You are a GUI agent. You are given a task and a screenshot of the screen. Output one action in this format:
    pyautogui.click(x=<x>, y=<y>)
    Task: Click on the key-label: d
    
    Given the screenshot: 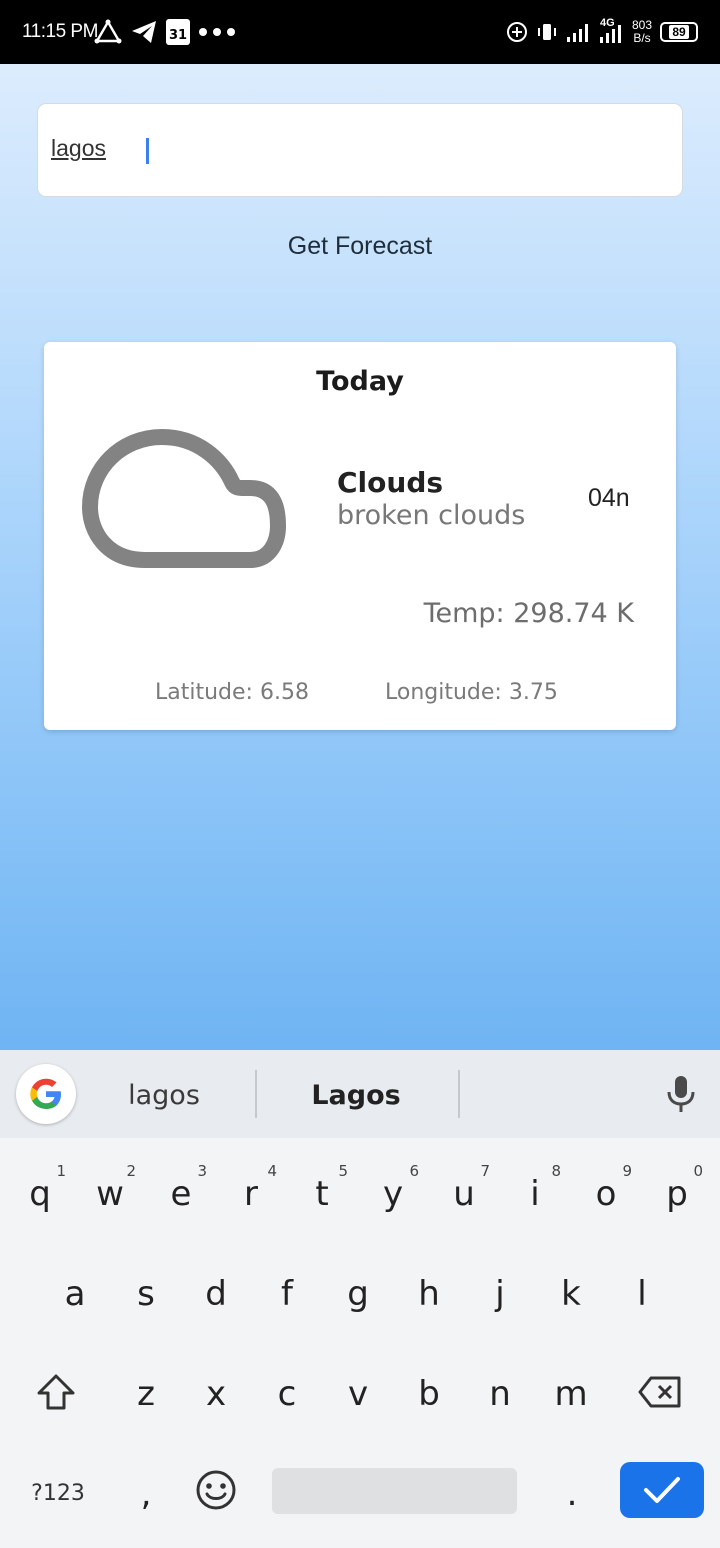 What is the action you would take?
    pyautogui.click(x=216, y=1294)
    